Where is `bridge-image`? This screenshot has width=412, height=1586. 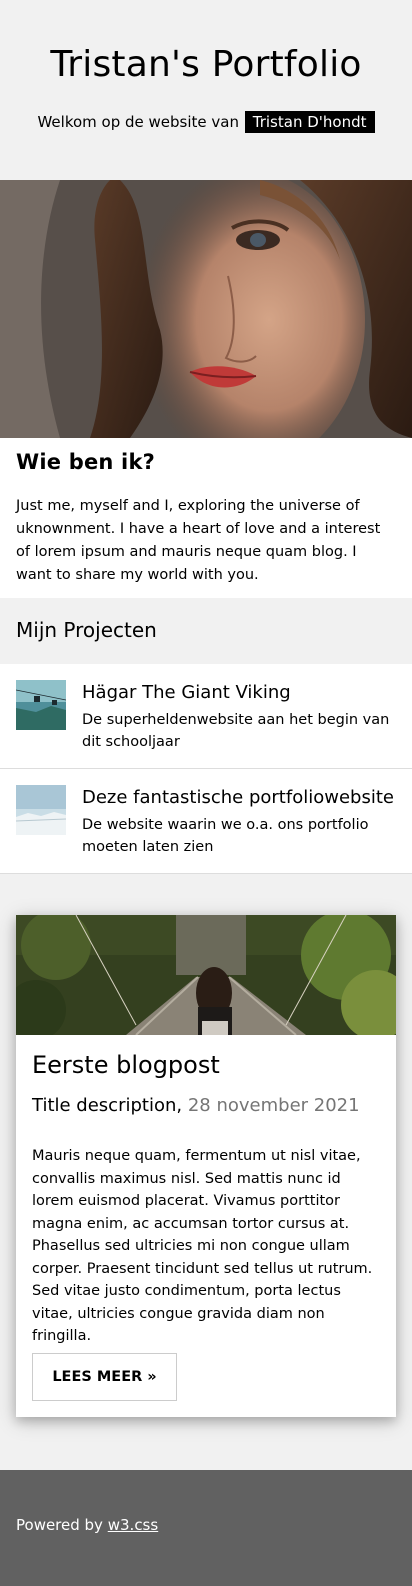
bridge-image is located at coordinates (206, 975).